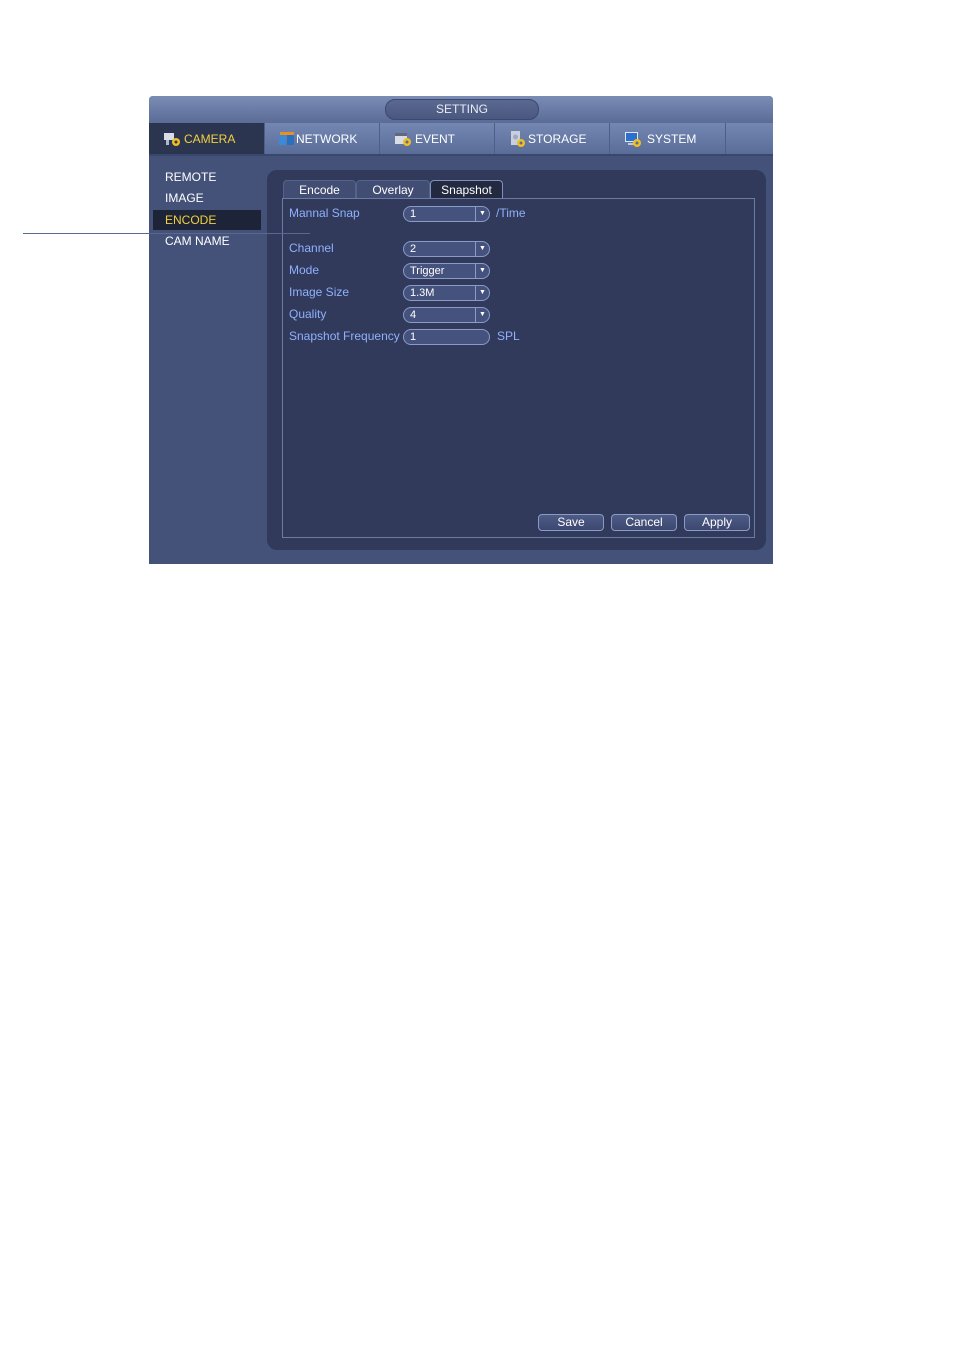 This screenshot has height=1350, width=954. I want to click on save-button: Save, so click(571, 522).